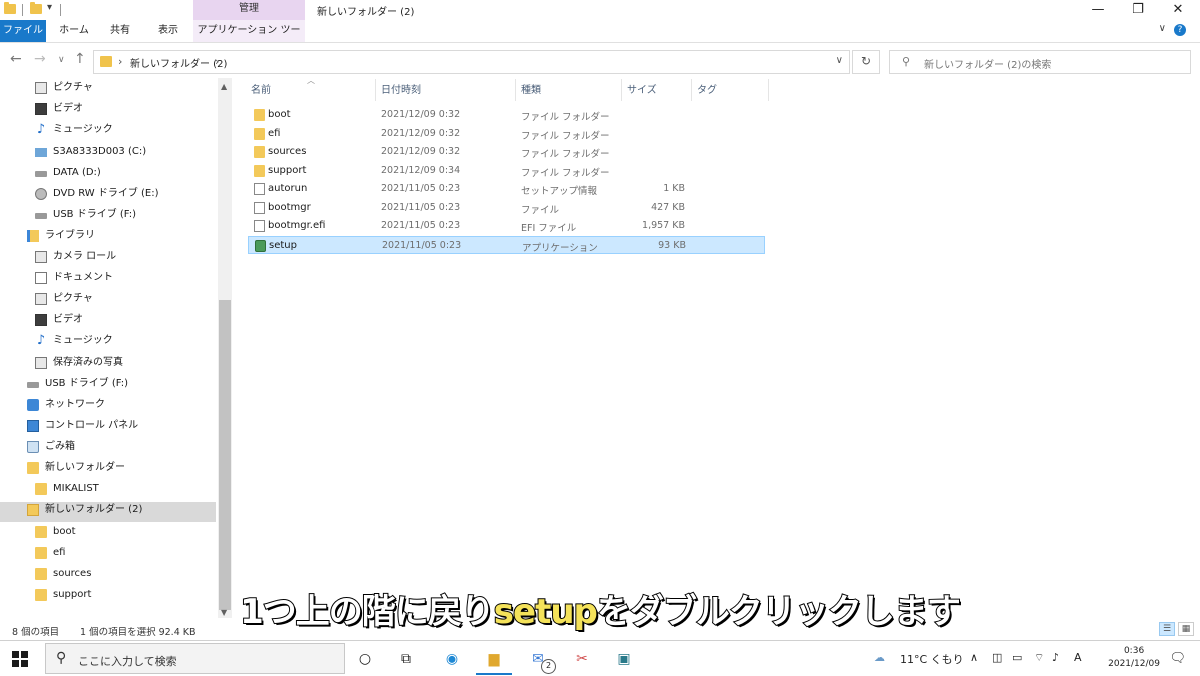 The width and height of the screenshot is (1200, 676). What do you see at coordinates (548, 666) in the screenshot?
I see `mail-badge: 2` at bounding box center [548, 666].